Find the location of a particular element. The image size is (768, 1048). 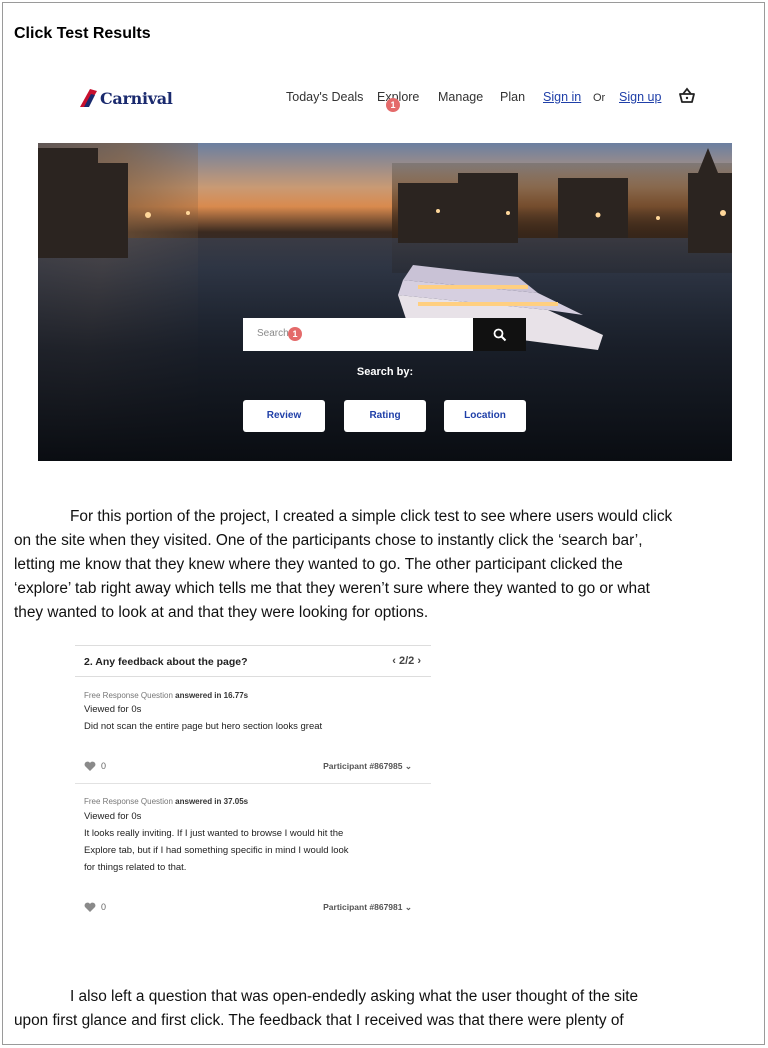

click-marker-explore: 1 is located at coordinates (393, 105).